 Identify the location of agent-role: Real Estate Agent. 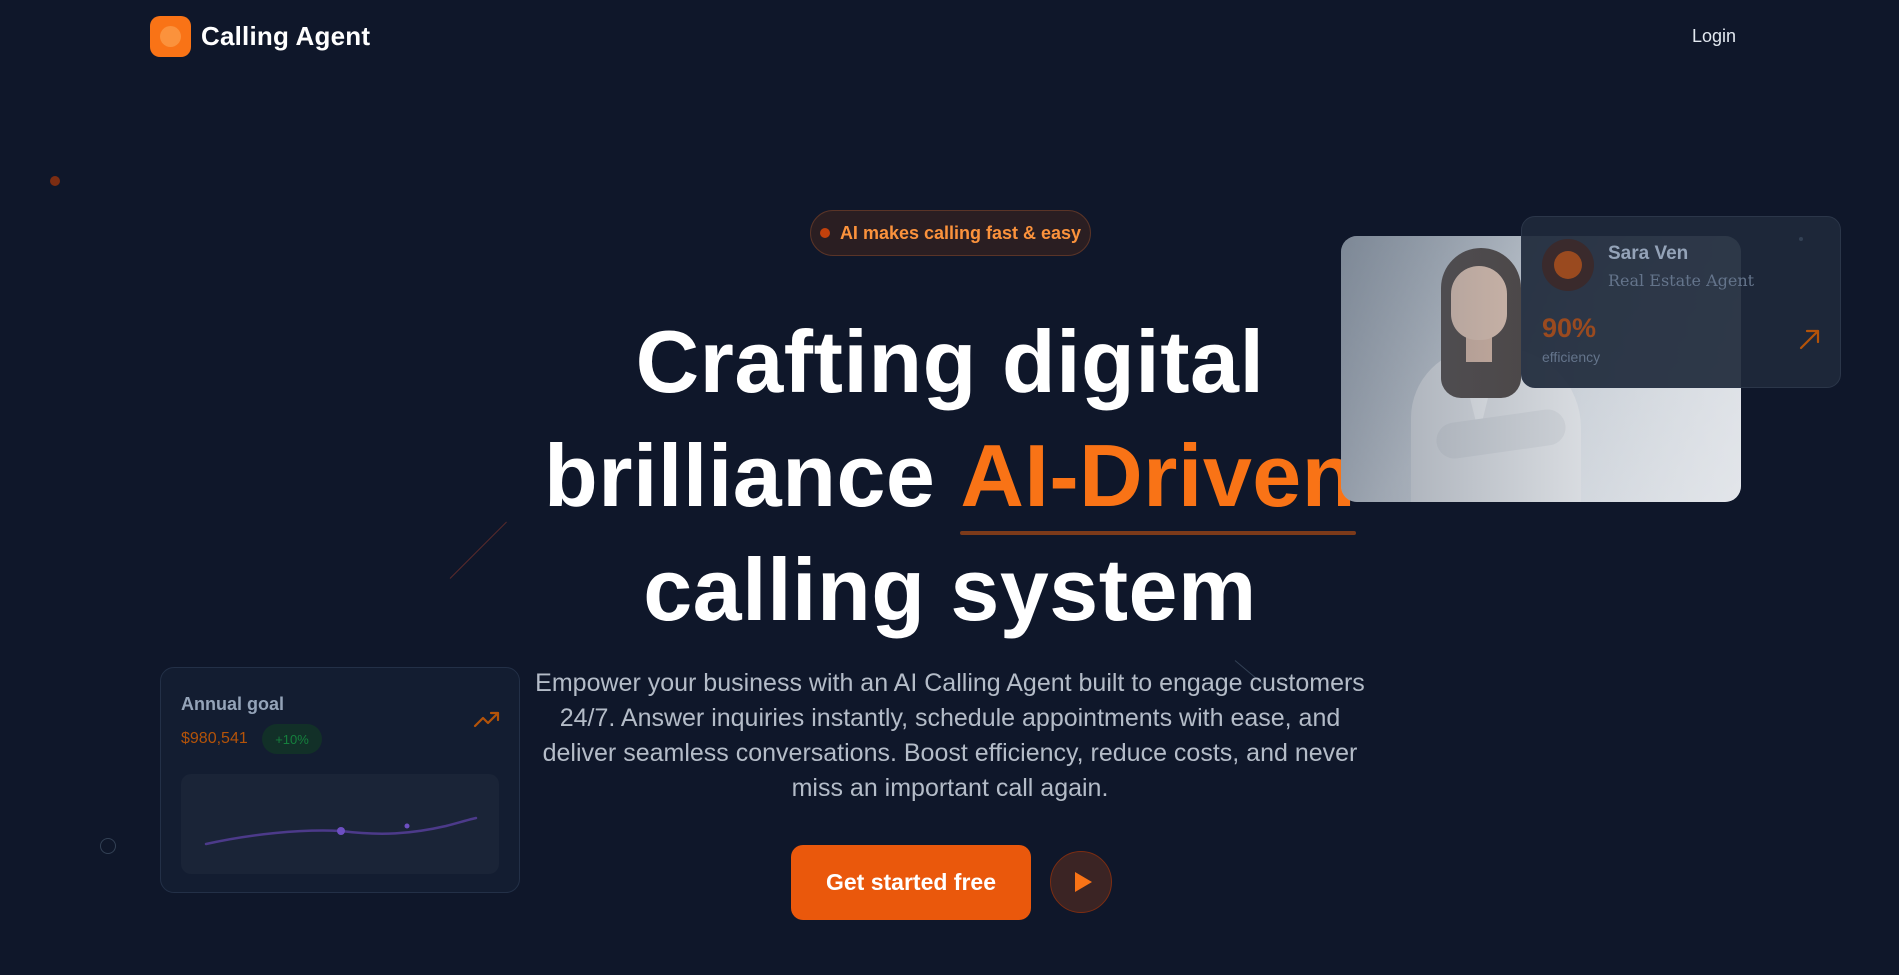
(1681, 280).